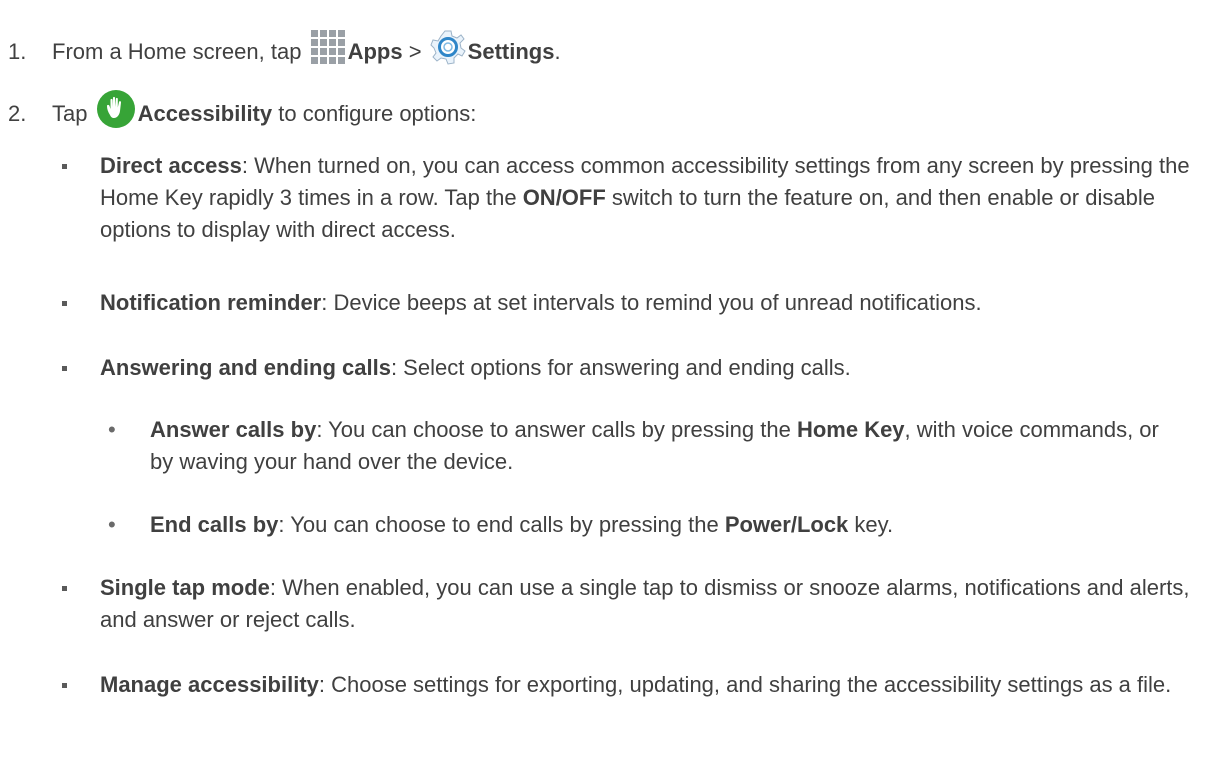 This screenshot has width=1219, height=761. Describe the element at coordinates (557, 51) in the screenshot. I see `step-suffix: .` at that location.